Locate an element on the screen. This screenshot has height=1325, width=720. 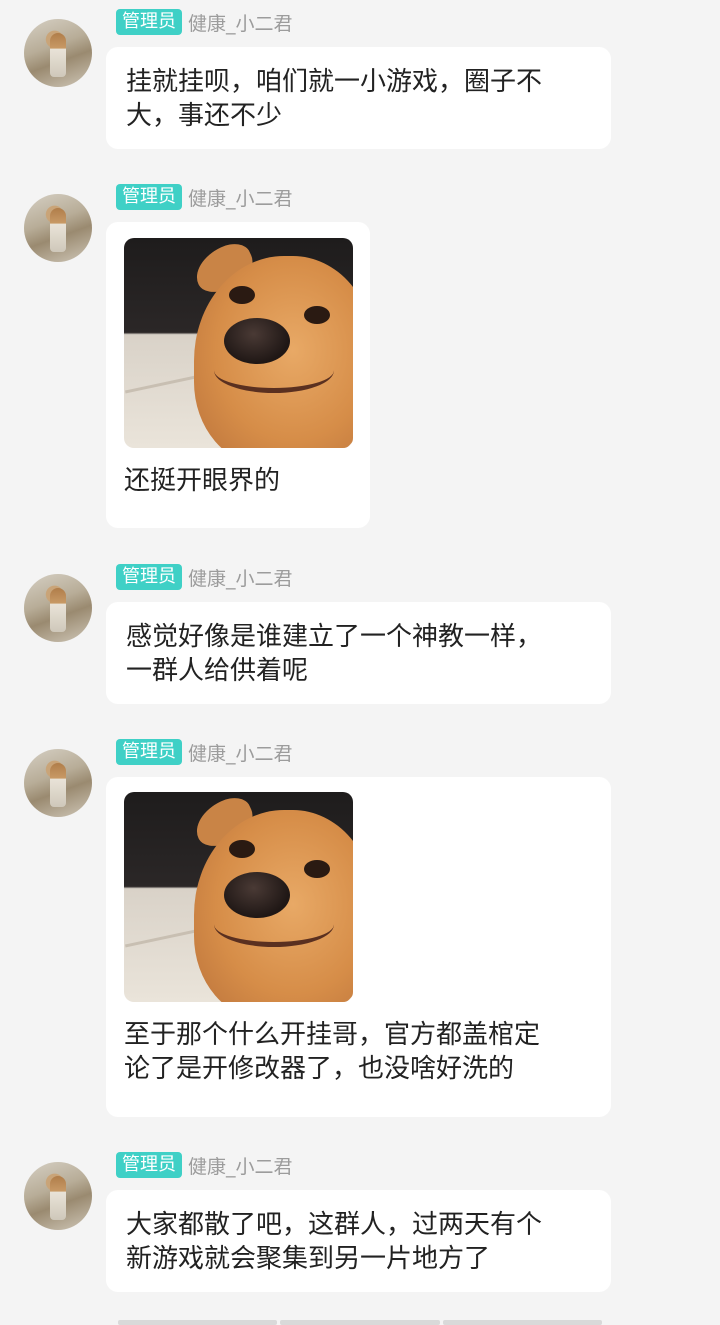
message-text: 还挺开眼界的 is located at coordinates (202, 481).